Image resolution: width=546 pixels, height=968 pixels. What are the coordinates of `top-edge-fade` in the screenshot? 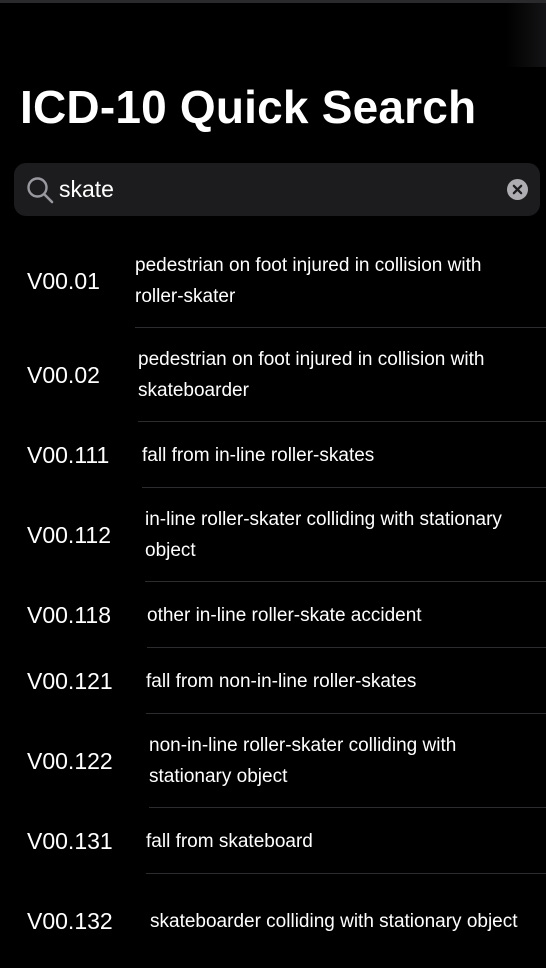 It's located at (526, 35).